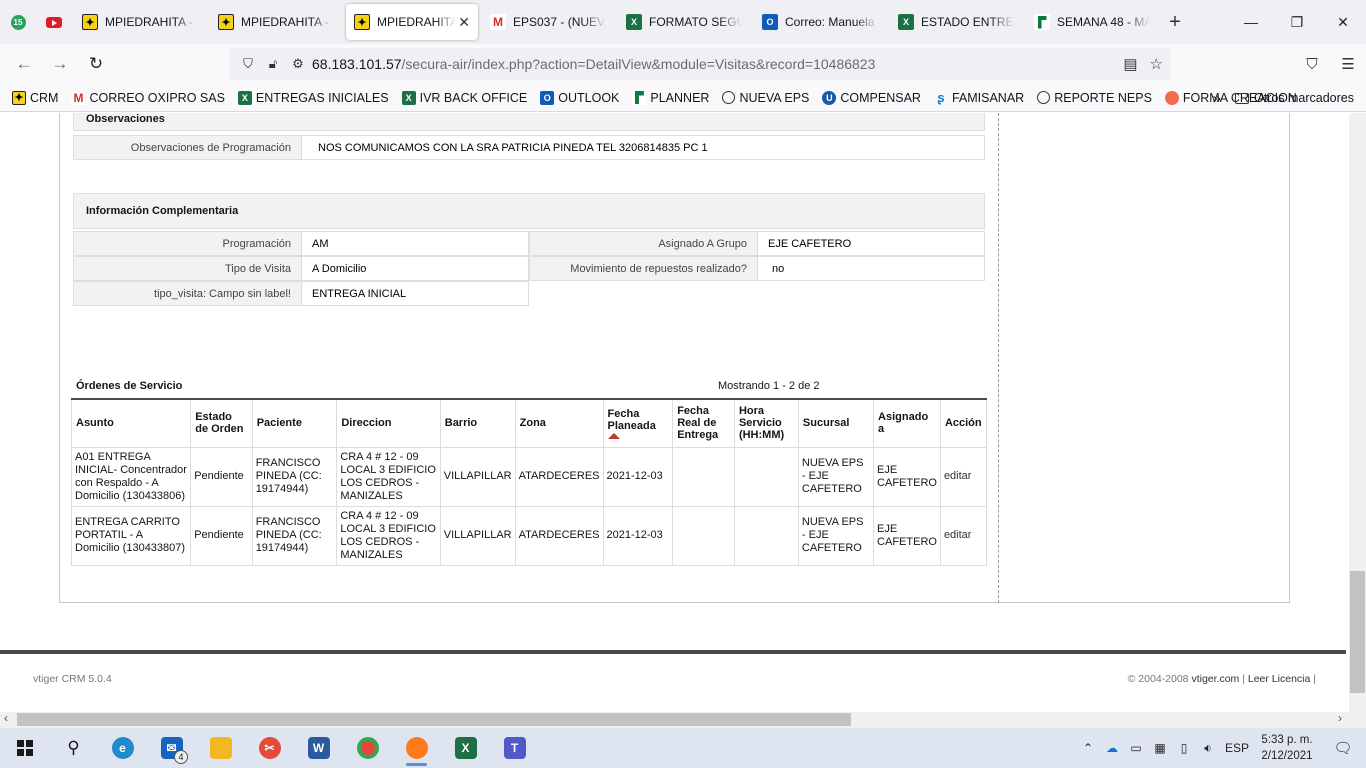 The width and height of the screenshot is (1366, 768). Describe the element at coordinates (1130, 64) in the screenshot. I see `reader-view-icon: ▤` at that location.